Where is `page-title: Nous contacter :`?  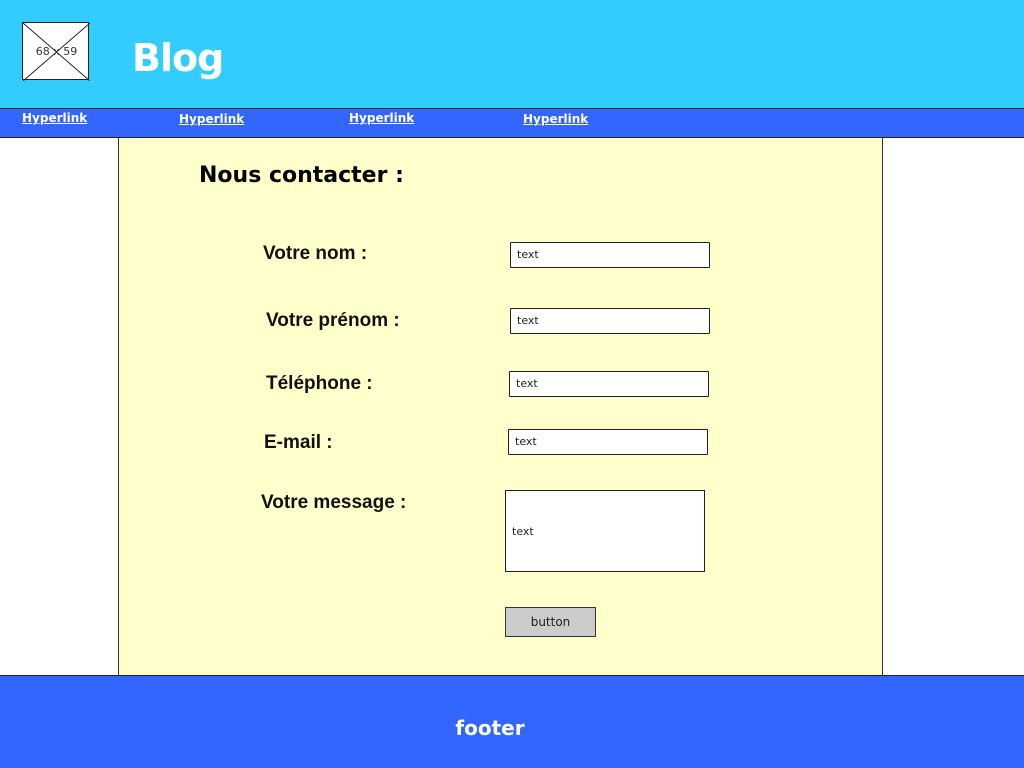
page-title: Nous contacter : is located at coordinates (301, 175).